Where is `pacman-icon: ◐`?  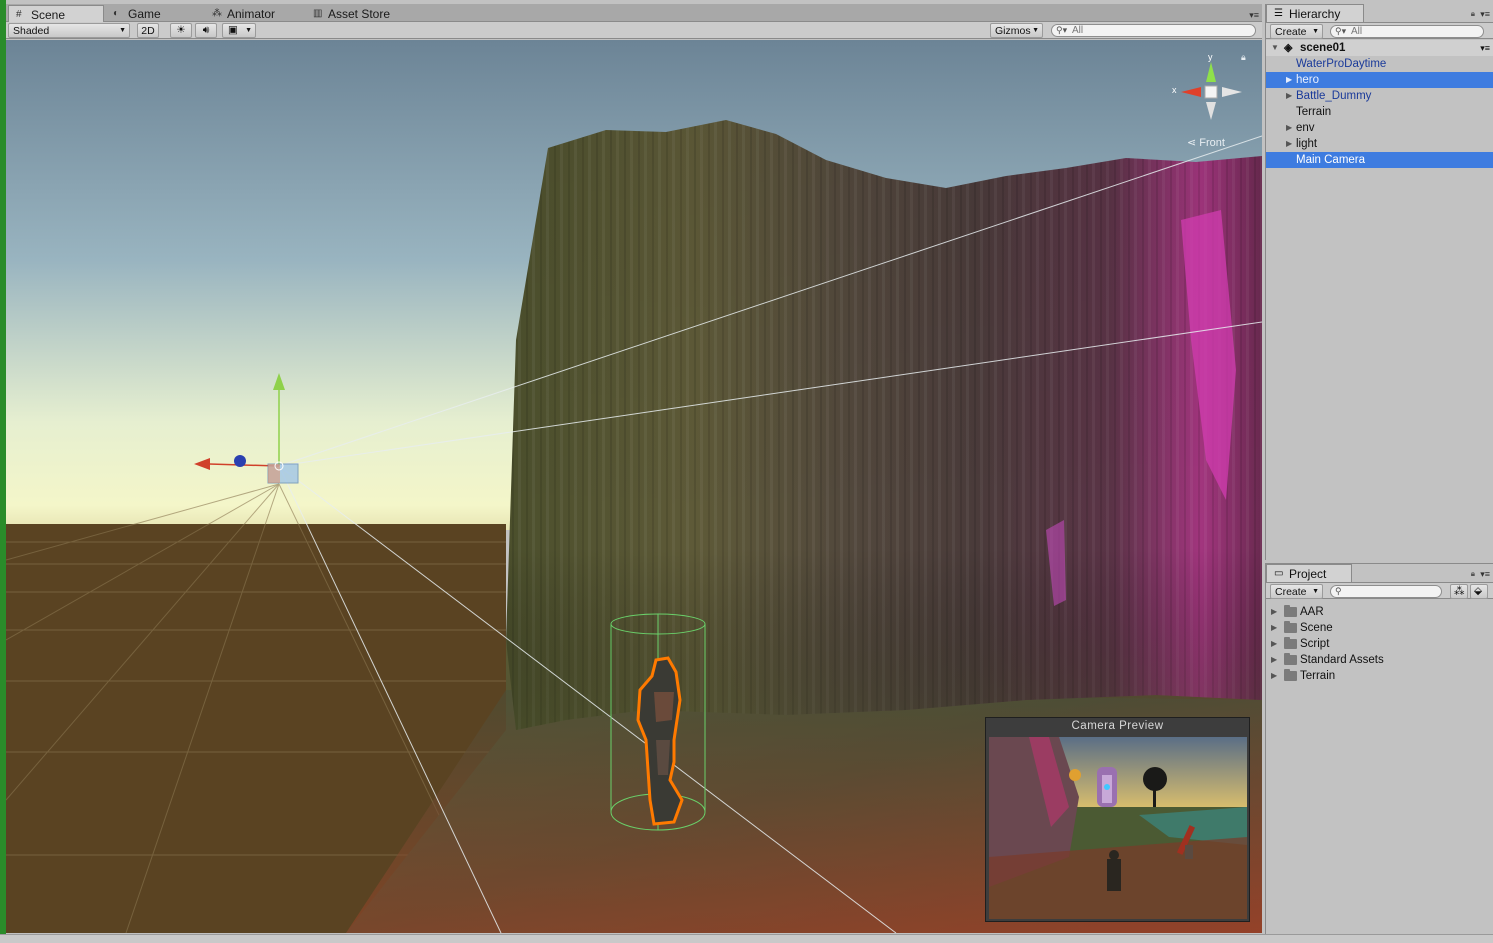
pacman-icon: ◐ is located at coordinates (116, 13).